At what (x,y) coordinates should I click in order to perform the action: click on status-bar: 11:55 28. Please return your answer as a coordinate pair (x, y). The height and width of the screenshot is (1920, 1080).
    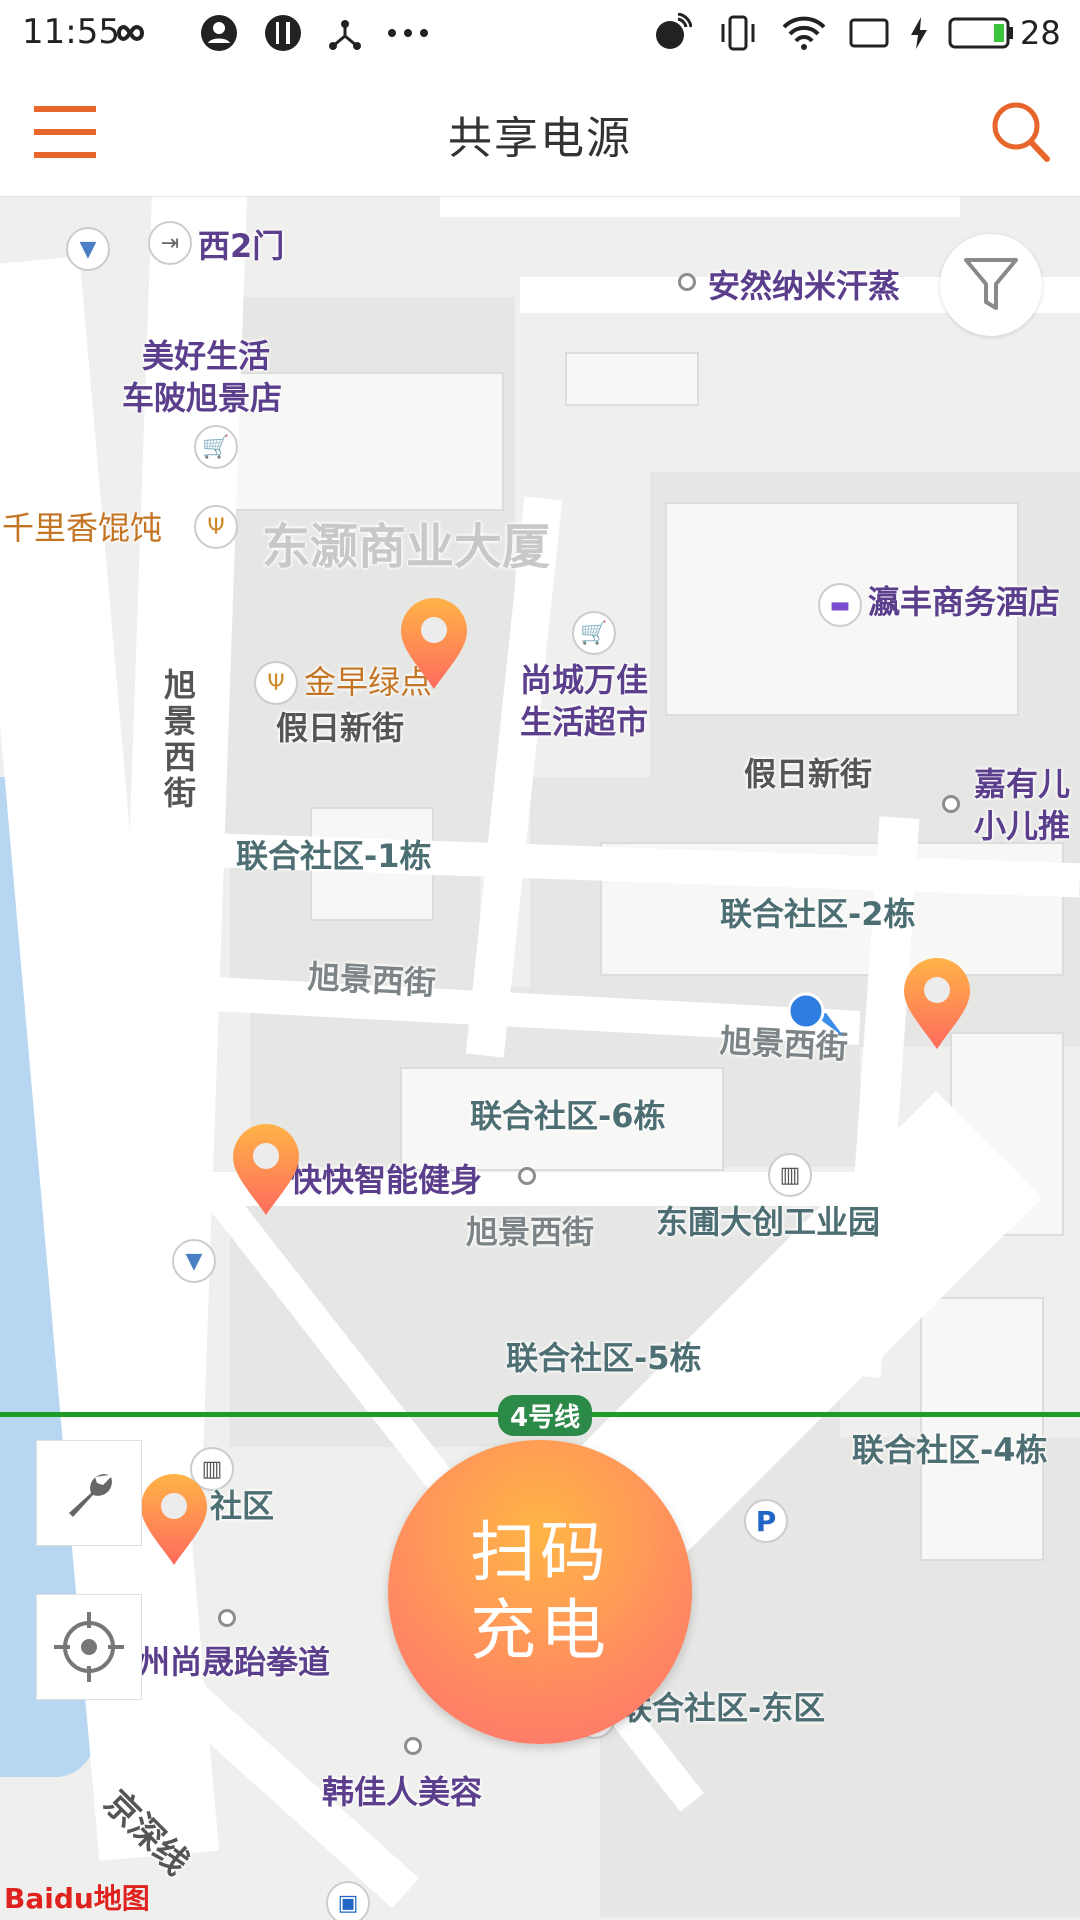
    Looking at the image, I should click on (540, 33).